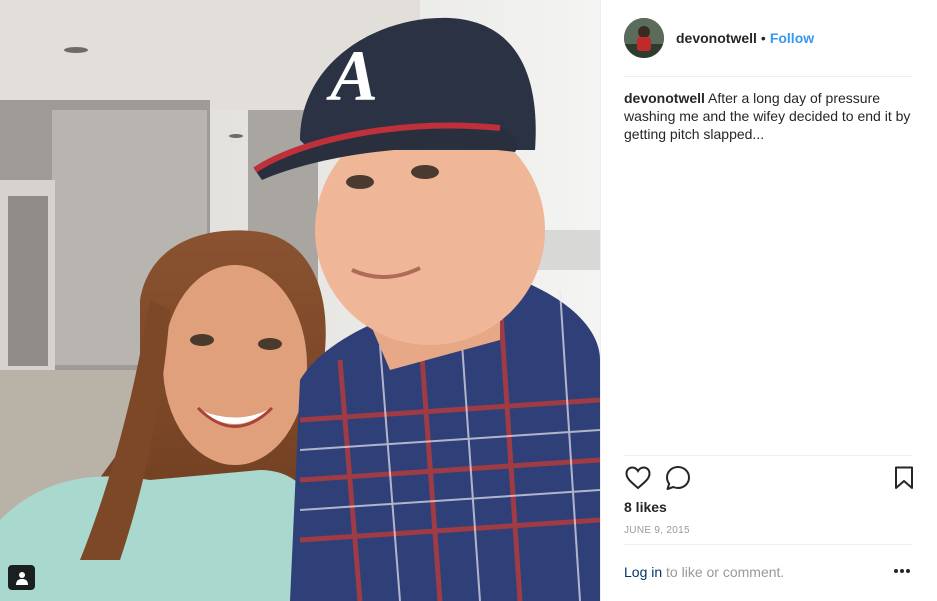 This screenshot has width=937, height=601. I want to click on bookmark-icon, so click(904, 477).